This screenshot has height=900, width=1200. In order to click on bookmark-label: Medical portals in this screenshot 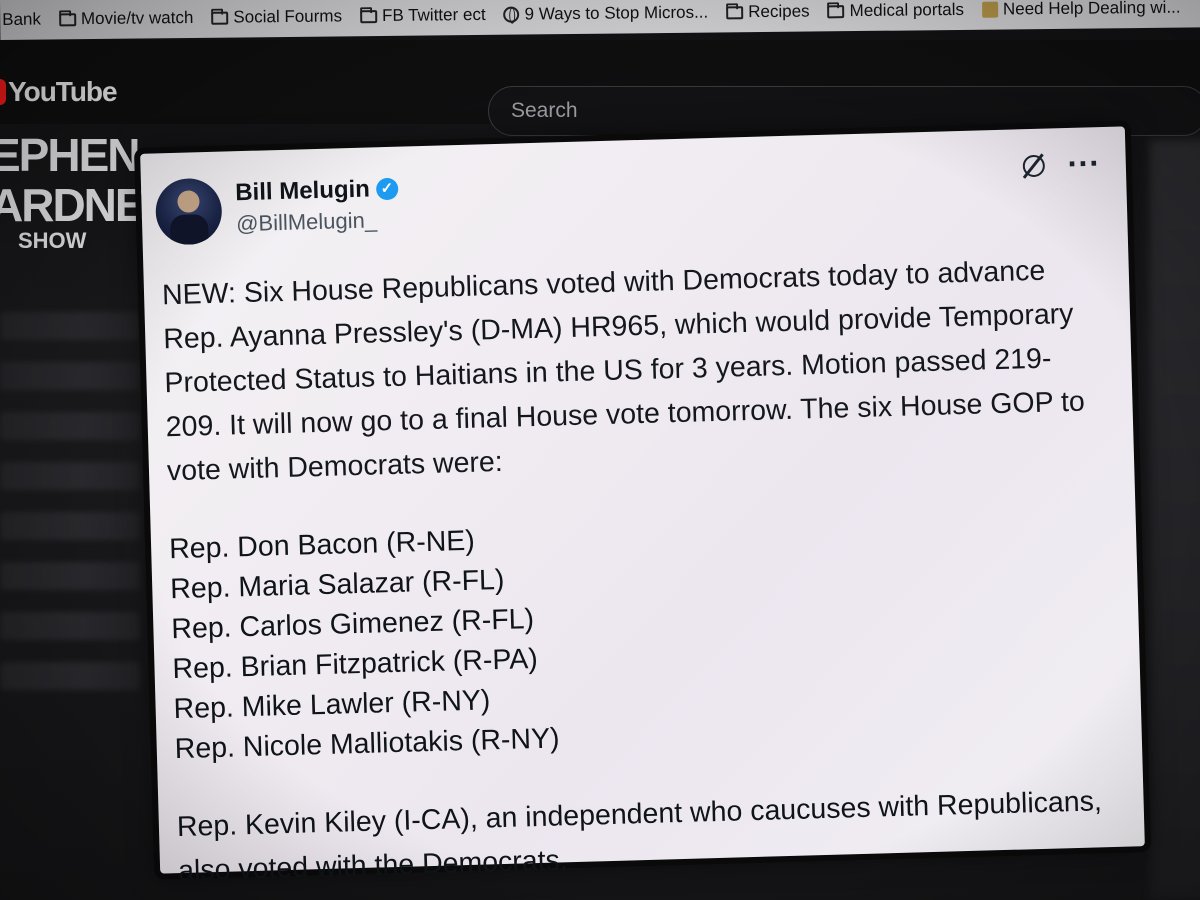, I will do `click(907, 10)`.